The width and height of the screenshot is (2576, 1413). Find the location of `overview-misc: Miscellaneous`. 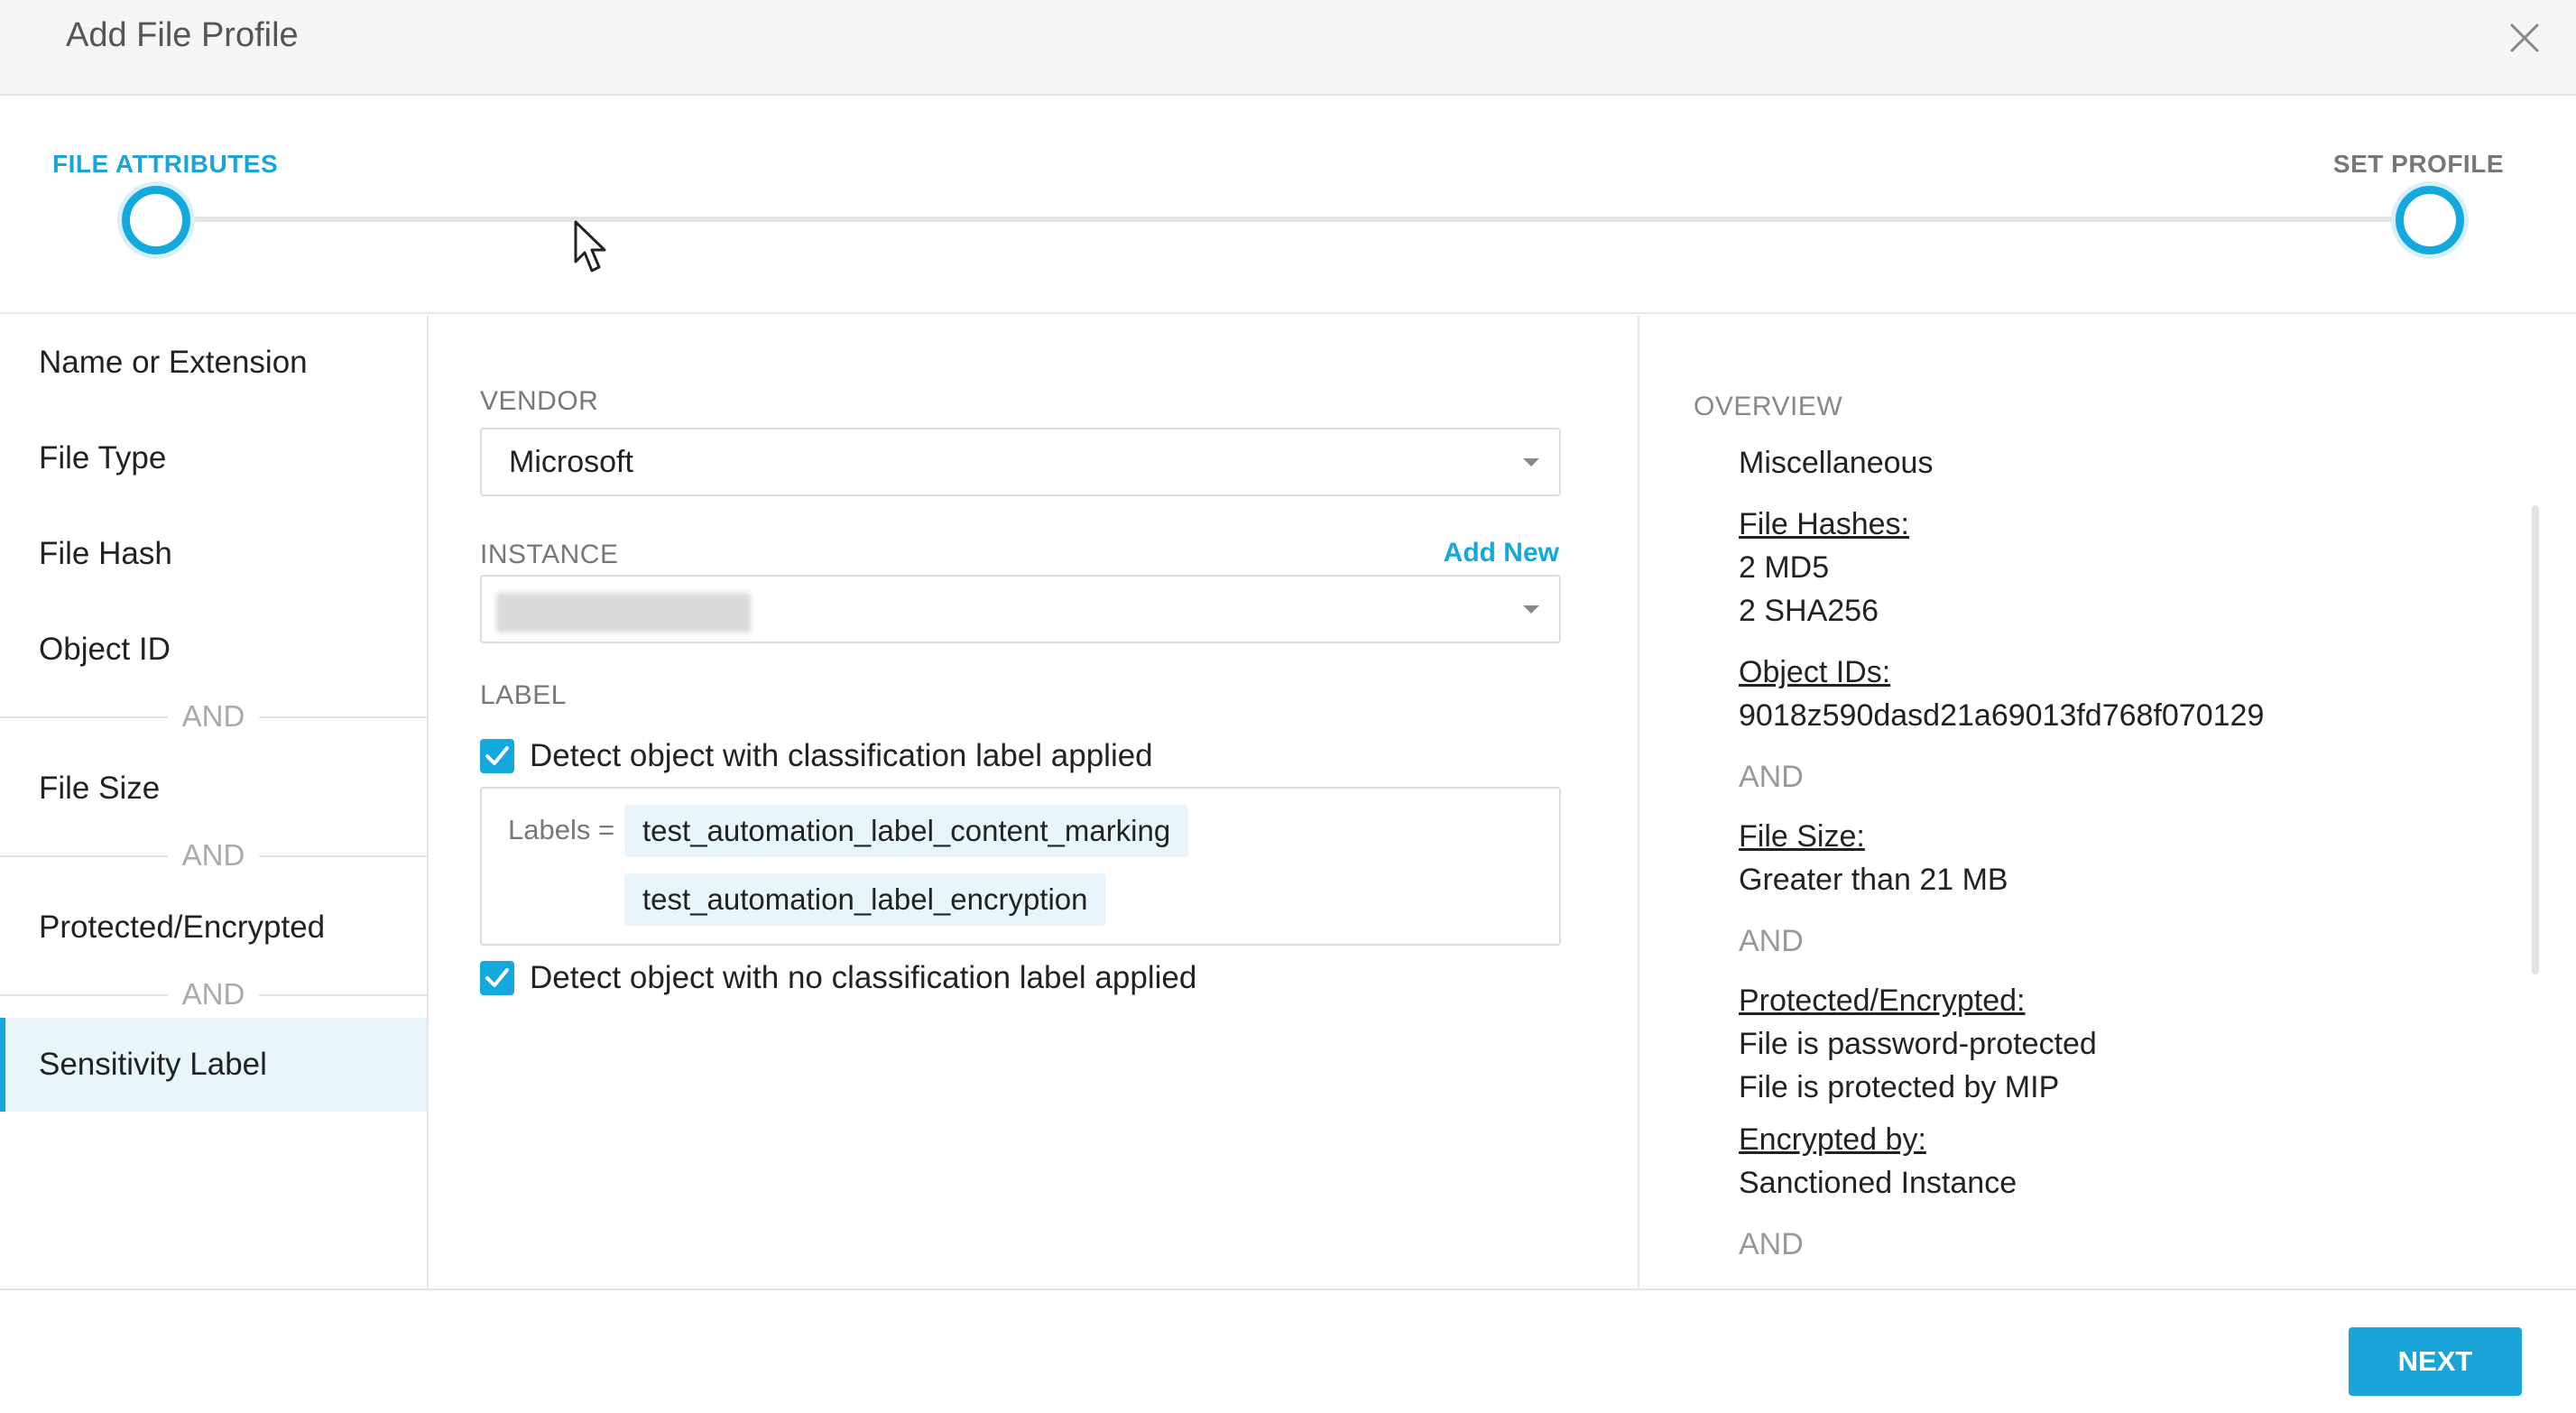

overview-misc: Miscellaneous is located at coordinates (1836, 463).